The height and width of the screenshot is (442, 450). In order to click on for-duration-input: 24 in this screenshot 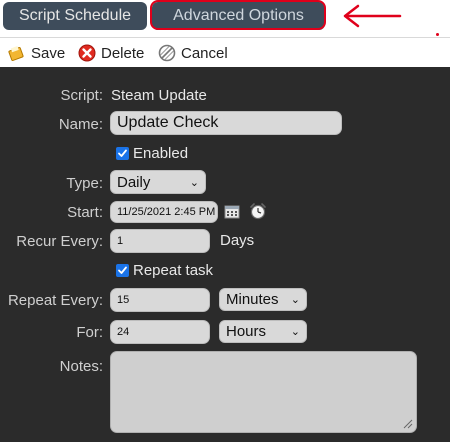, I will do `click(160, 332)`.